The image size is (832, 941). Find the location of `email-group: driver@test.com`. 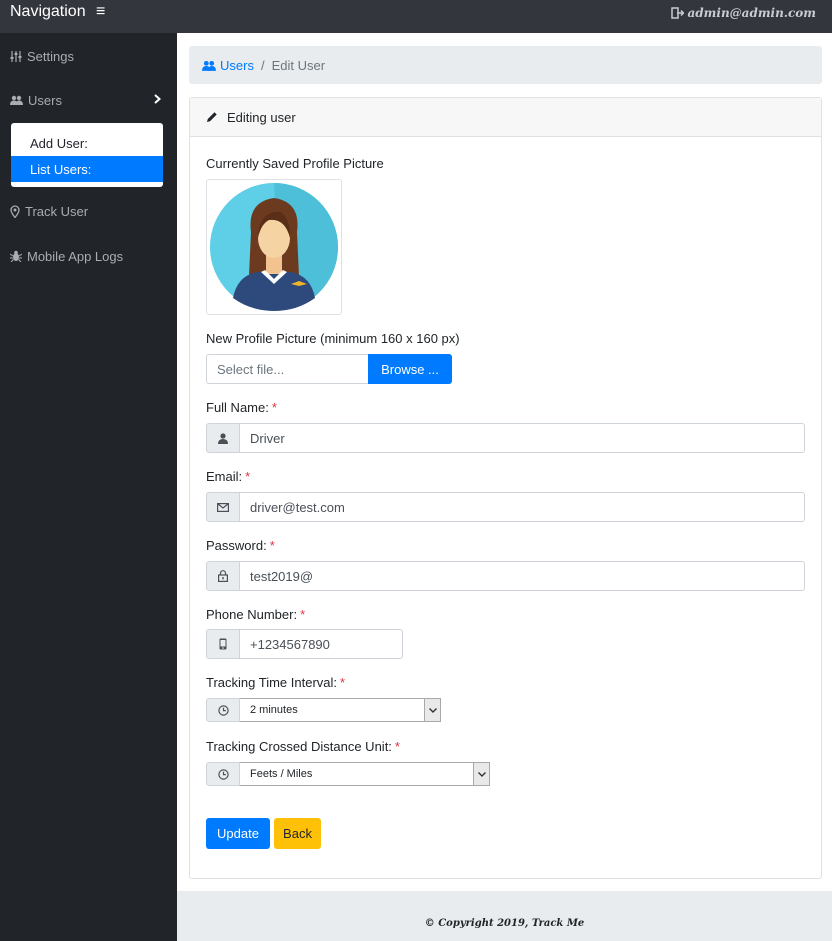

email-group: driver@test.com is located at coordinates (505, 507).